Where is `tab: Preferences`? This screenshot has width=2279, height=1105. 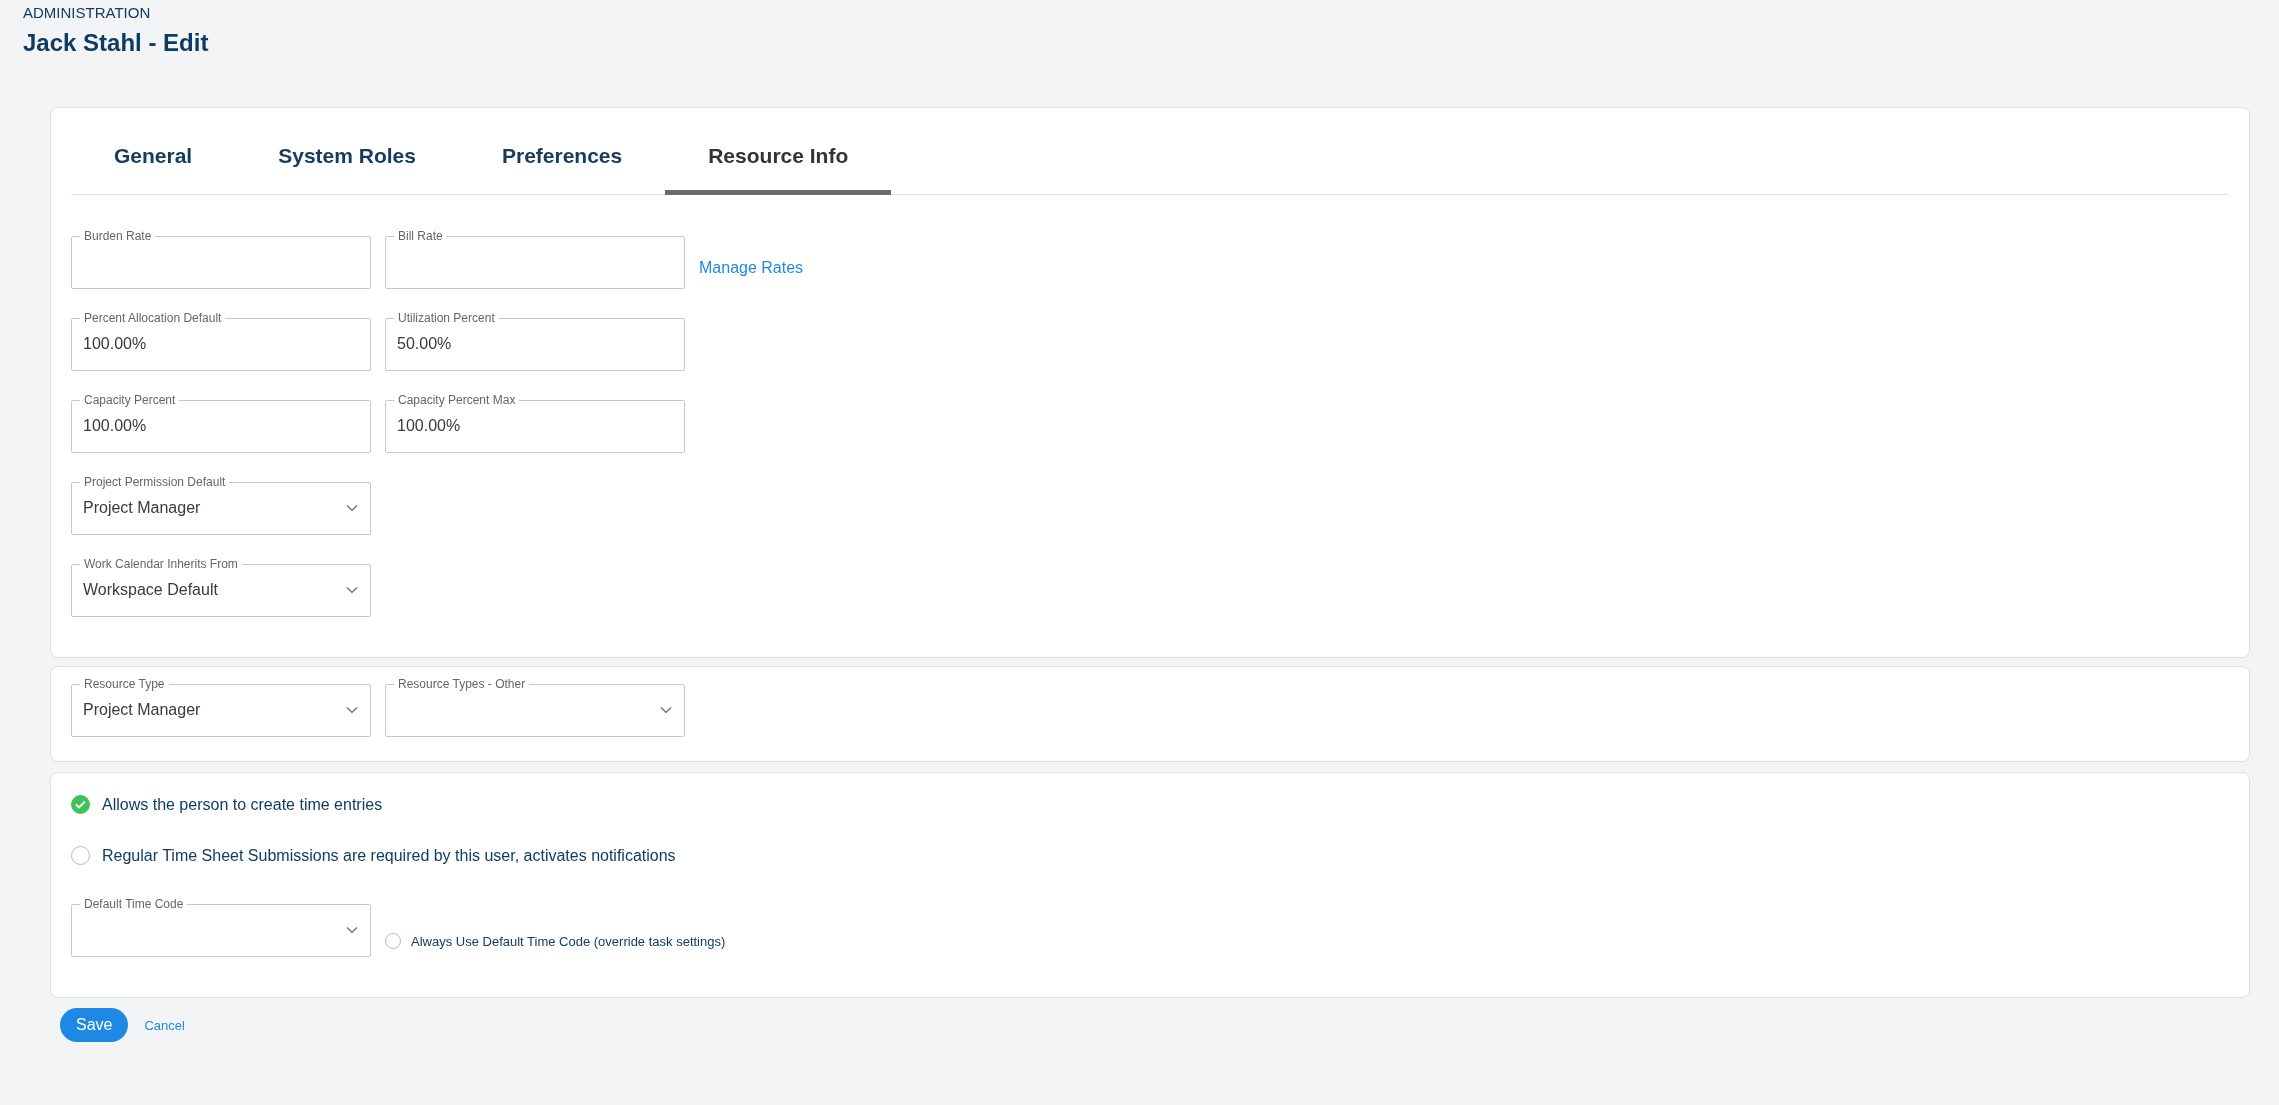
tab: Preferences is located at coordinates (562, 161).